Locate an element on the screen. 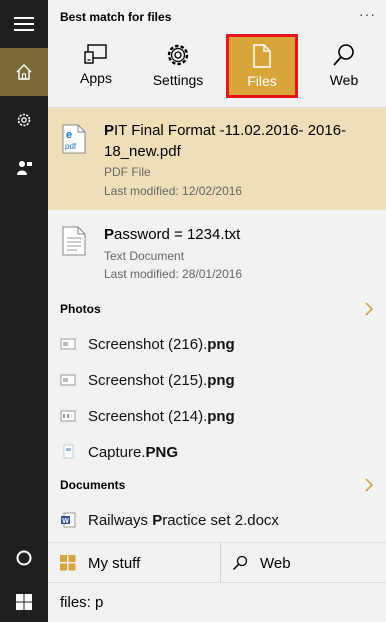 This screenshot has height=622, width=386. list-item: Screenshot (216).png is located at coordinates (217, 344).